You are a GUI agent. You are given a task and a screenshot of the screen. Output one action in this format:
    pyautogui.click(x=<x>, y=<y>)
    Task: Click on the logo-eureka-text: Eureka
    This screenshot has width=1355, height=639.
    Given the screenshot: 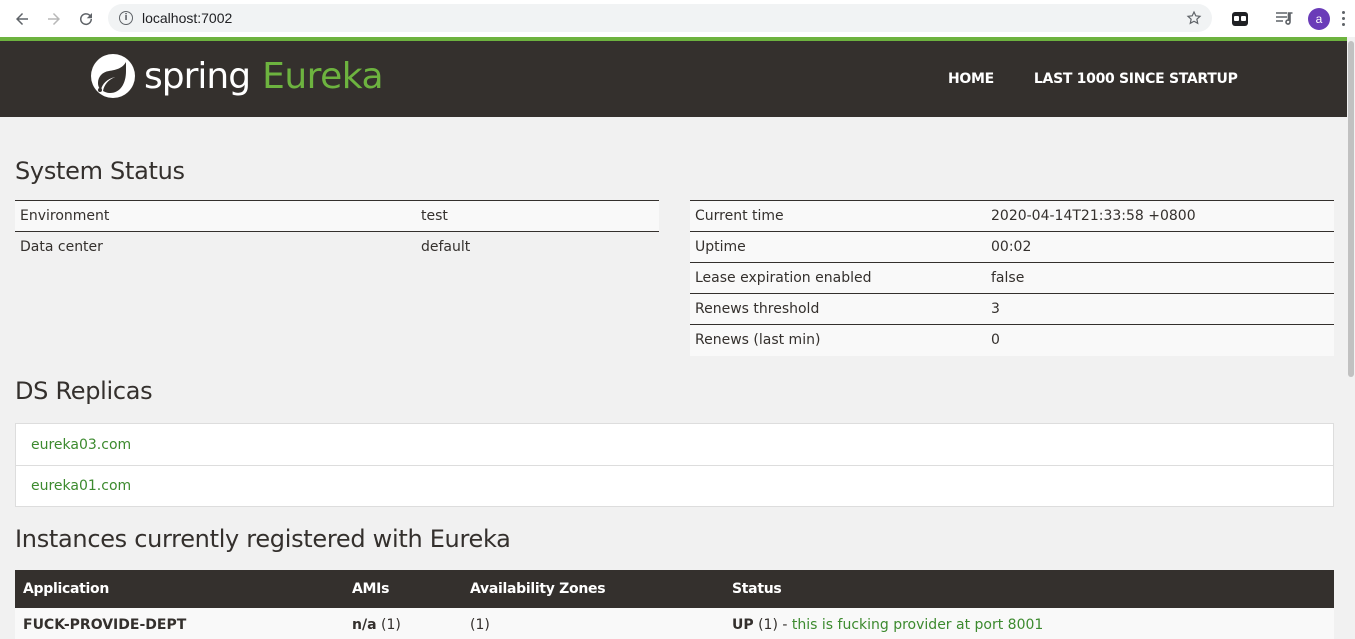 What is the action you would take?
    pyautogui.click(x=323, y=76)
    